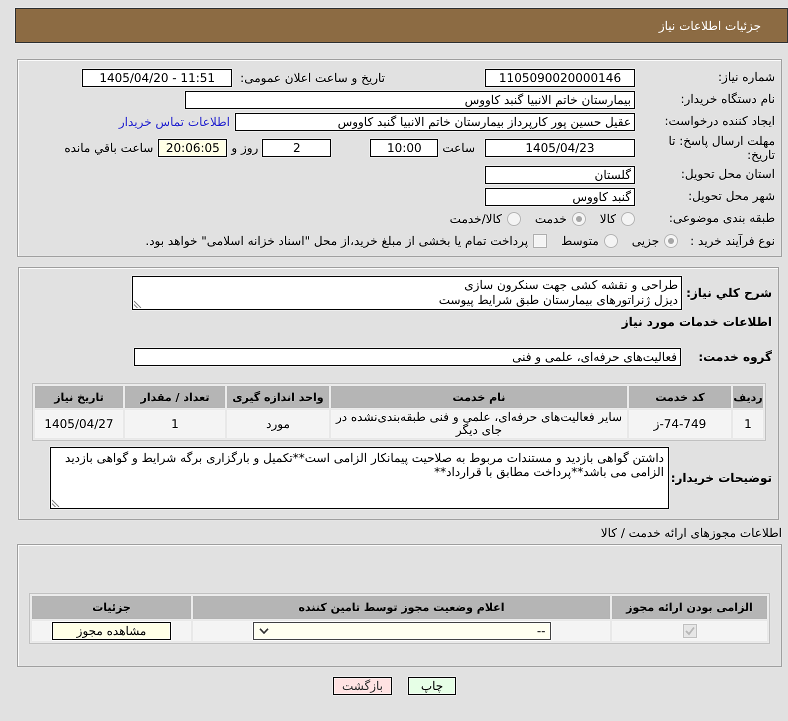 This screenshot has width=788, height=721. Describe the element at coordinates (407, 293) in the screenshot. I see `summary-field: طراحی و نقشه کشی جهت سنکرون سازی دیزل ژنراتورهای بیمارستان طبق شرایط پیوست` at that location.